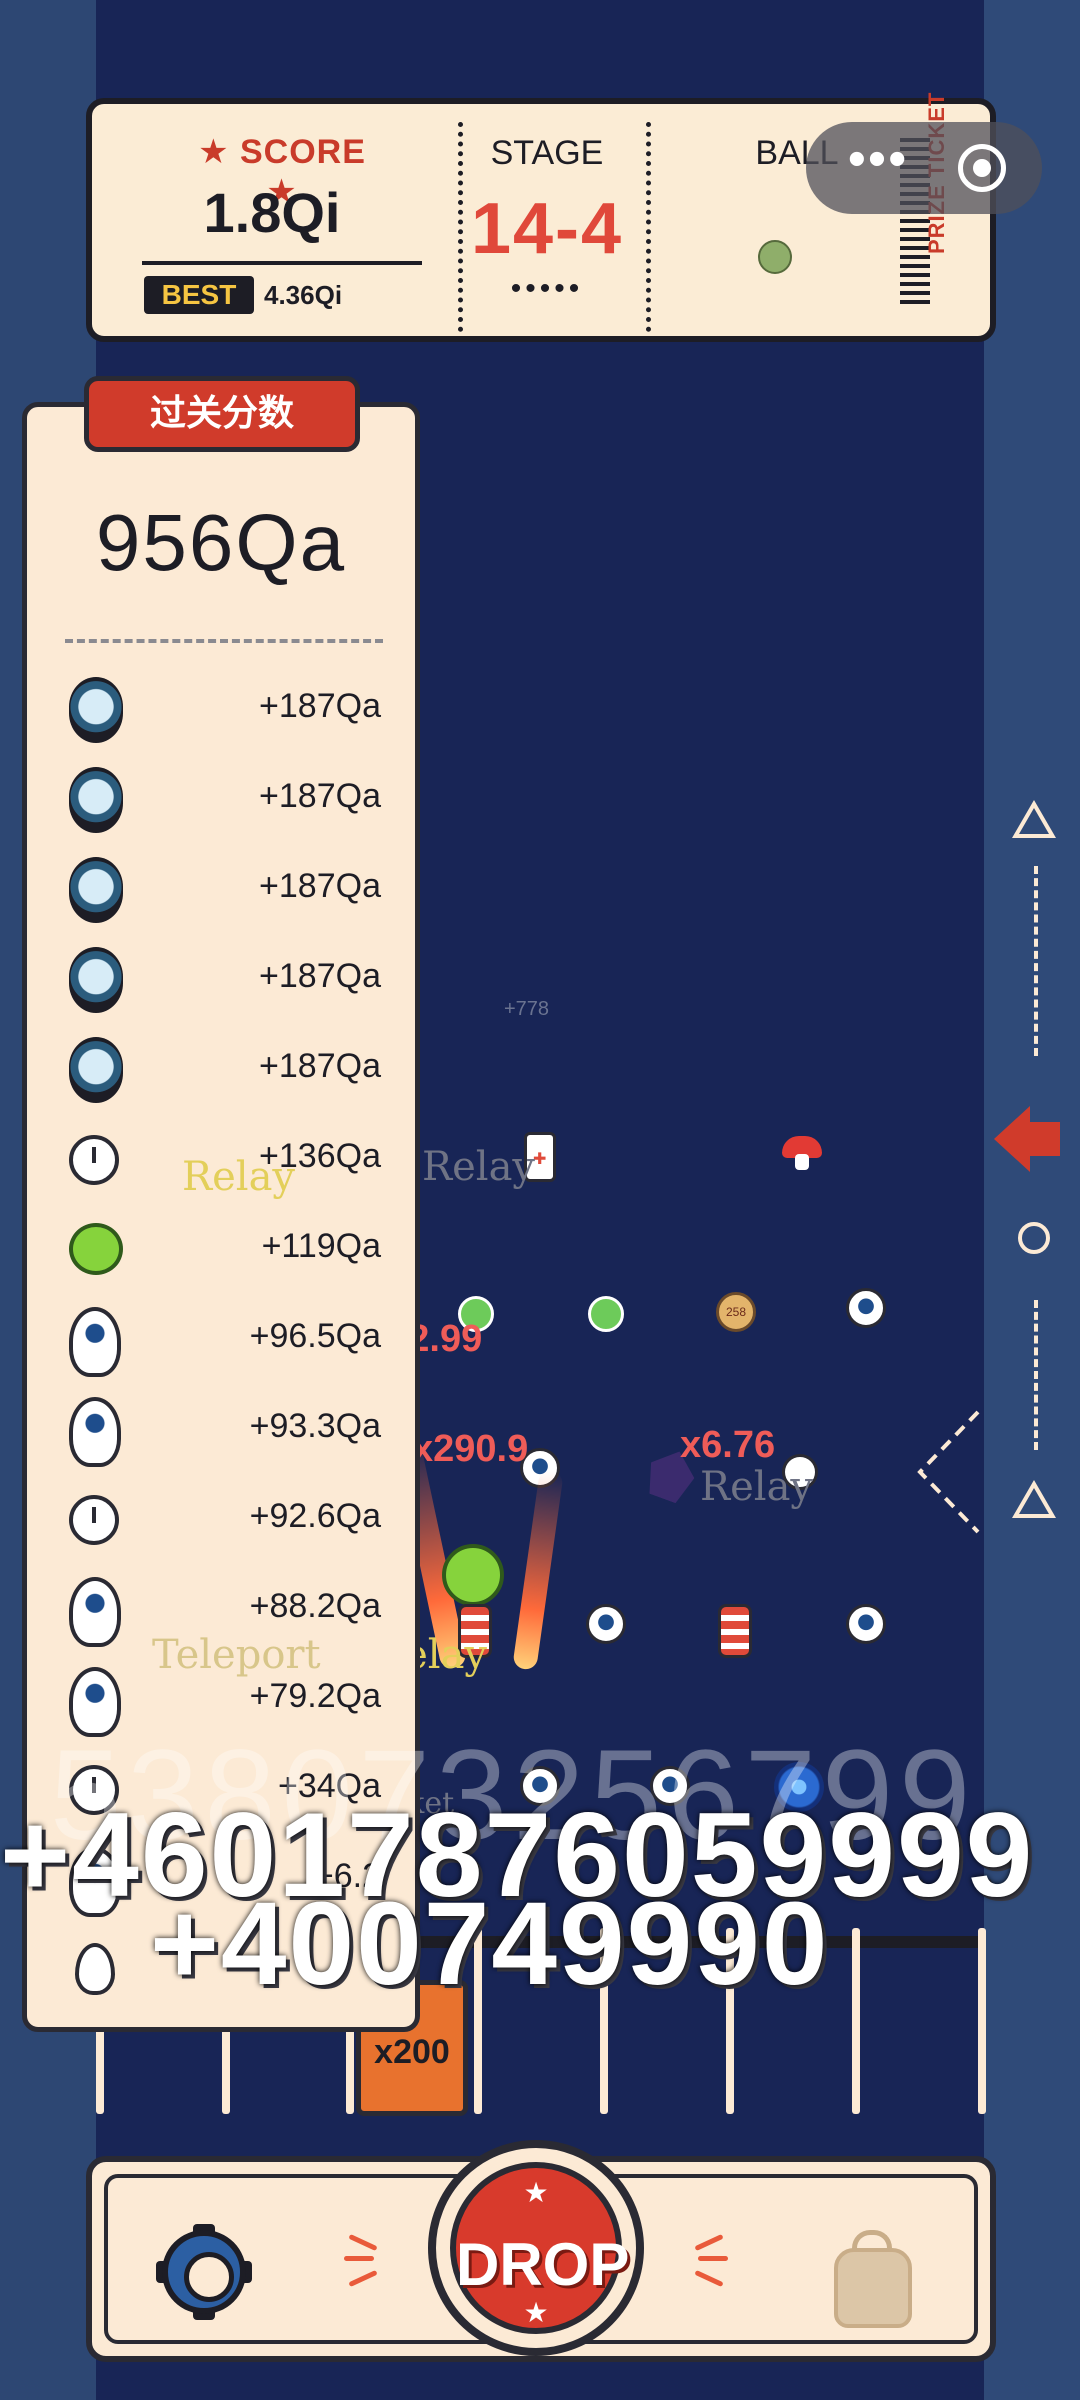  What do you see at coordinates (221, 1520) in the screenshot?
I see `score-item-row: +92.6Qa` at bounding box center [221, 1520].